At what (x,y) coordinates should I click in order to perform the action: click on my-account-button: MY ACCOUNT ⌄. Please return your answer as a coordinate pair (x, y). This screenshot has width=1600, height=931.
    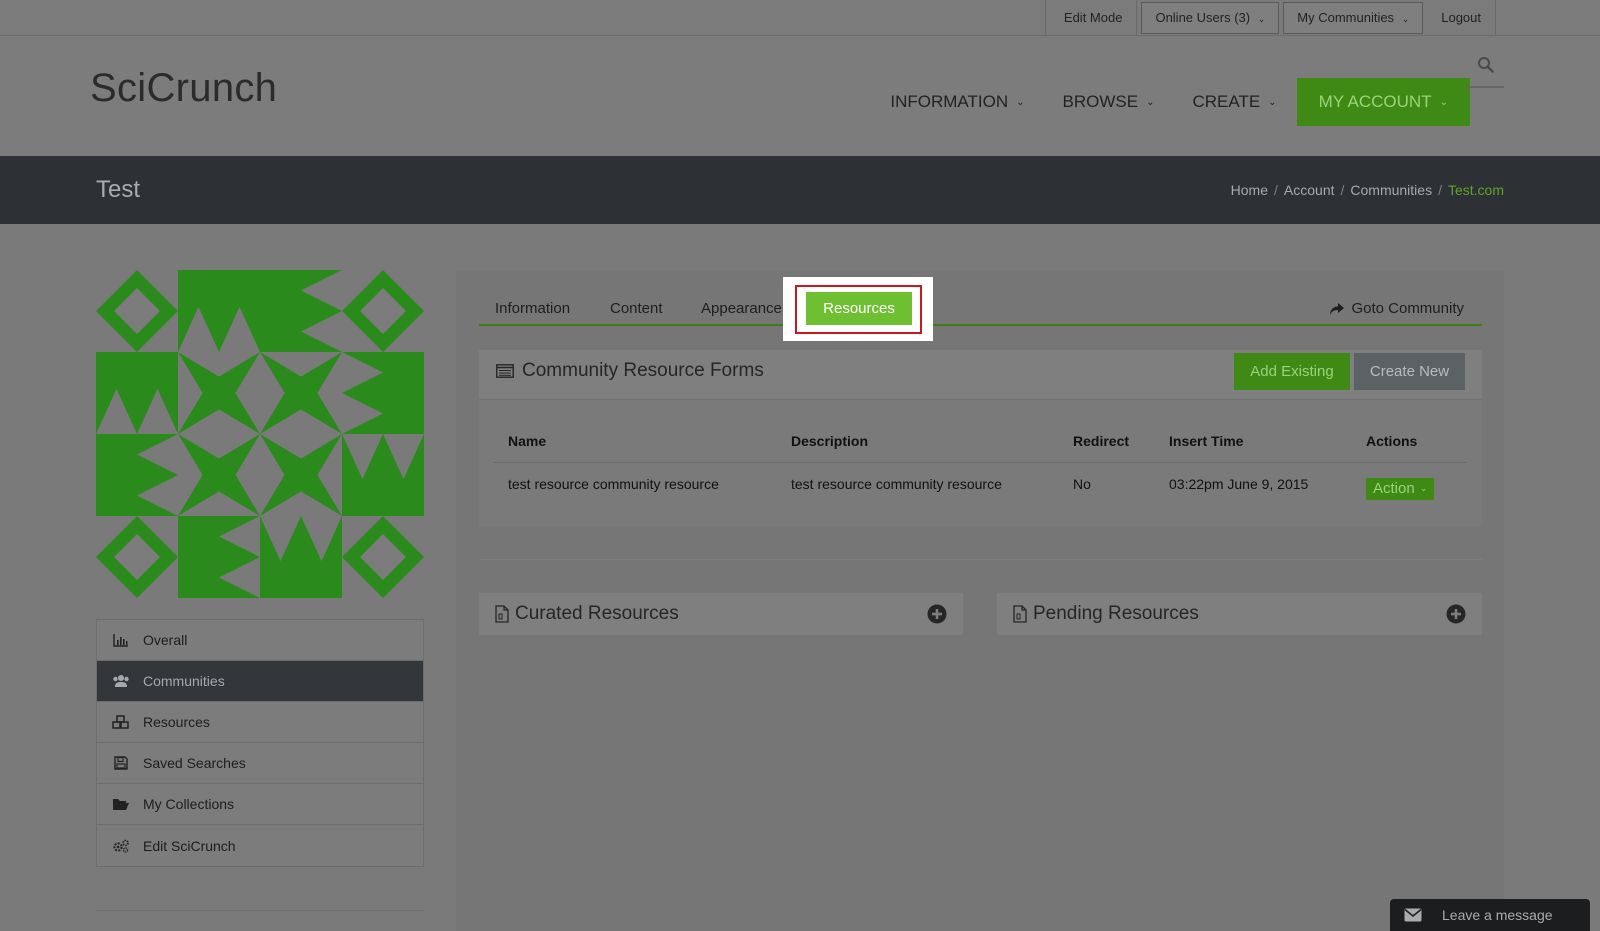
    Looking at the image, I should click on (1383, 102).